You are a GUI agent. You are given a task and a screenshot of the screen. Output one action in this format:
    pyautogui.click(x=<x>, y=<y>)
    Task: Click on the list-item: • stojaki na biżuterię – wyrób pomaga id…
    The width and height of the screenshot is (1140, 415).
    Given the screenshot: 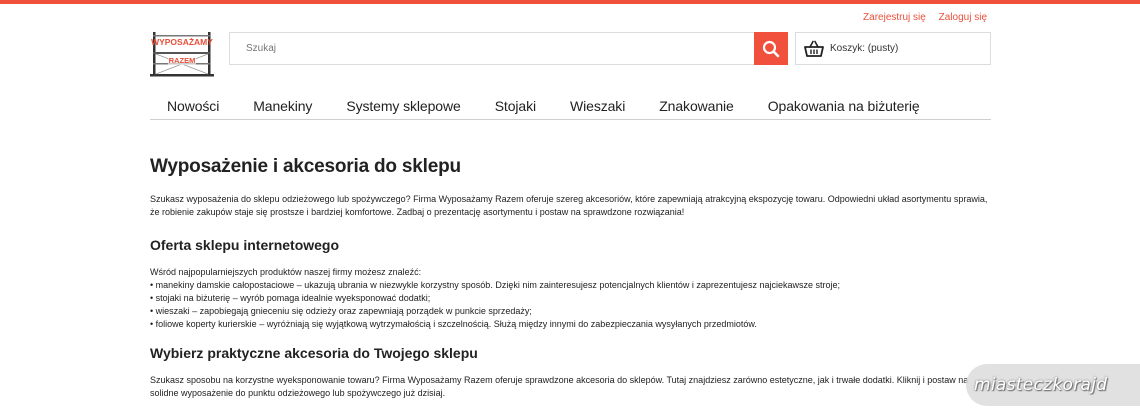 What is the action you would take?
    pyautogui.click(x=290, y=298)
    